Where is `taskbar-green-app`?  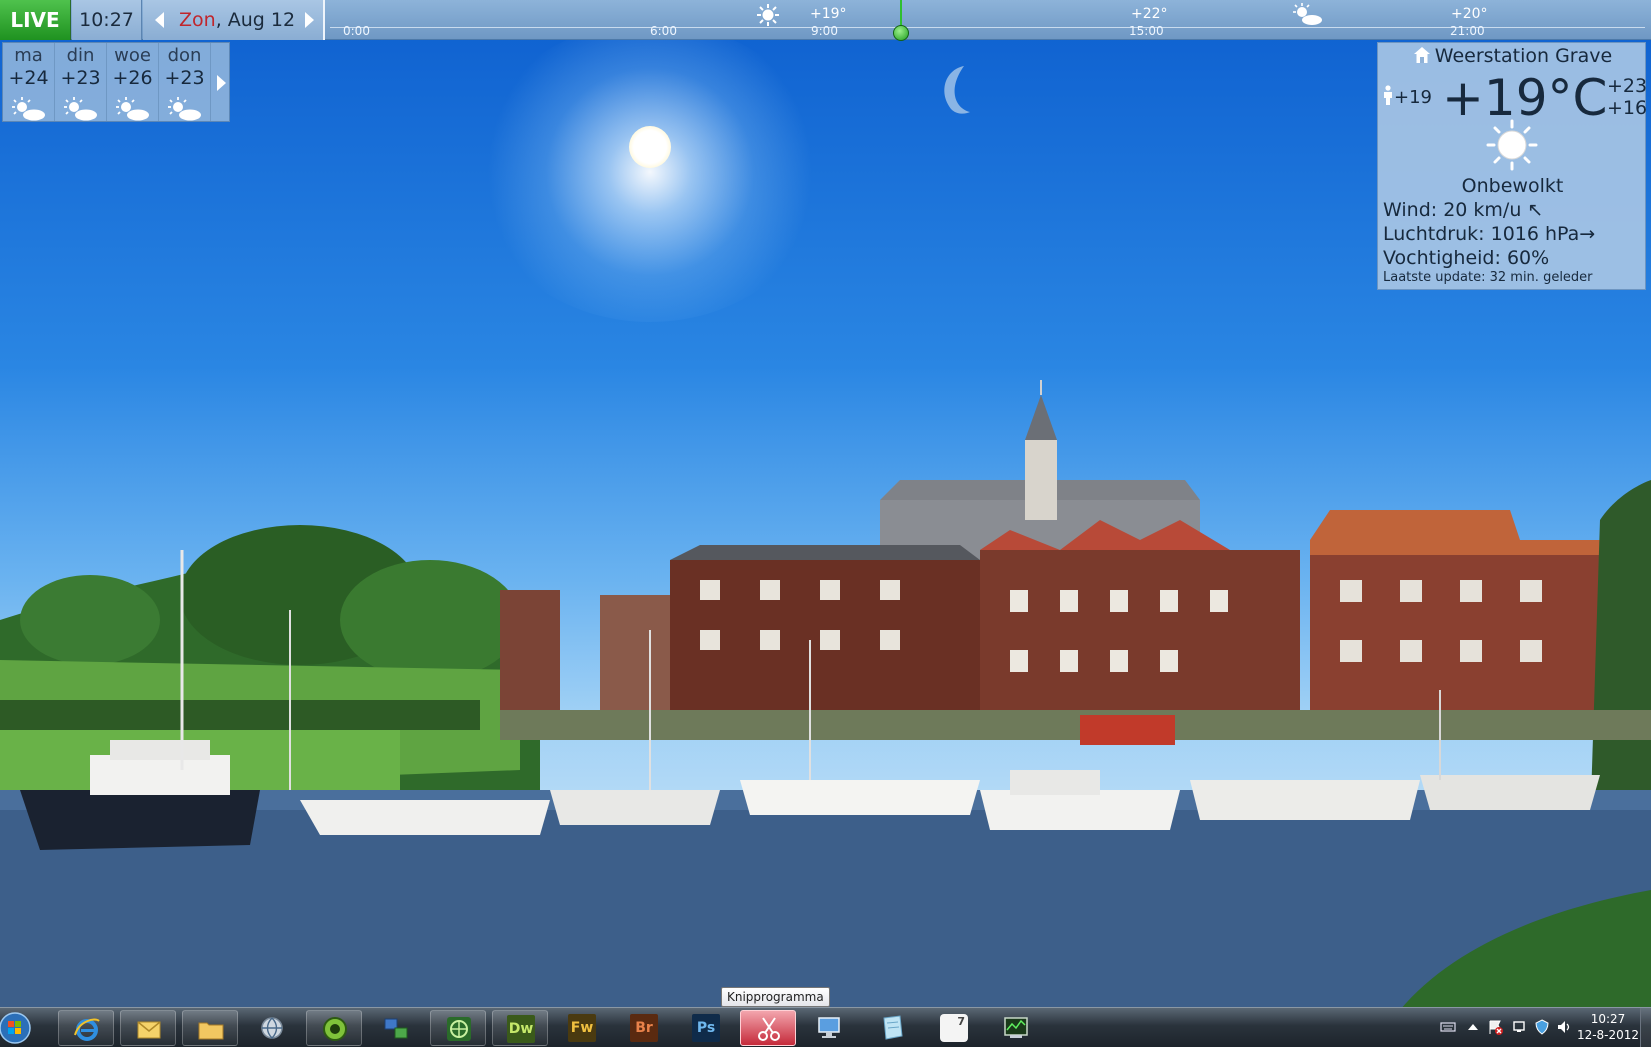 taskbar-green-app is located at coordinates (334, 1028).